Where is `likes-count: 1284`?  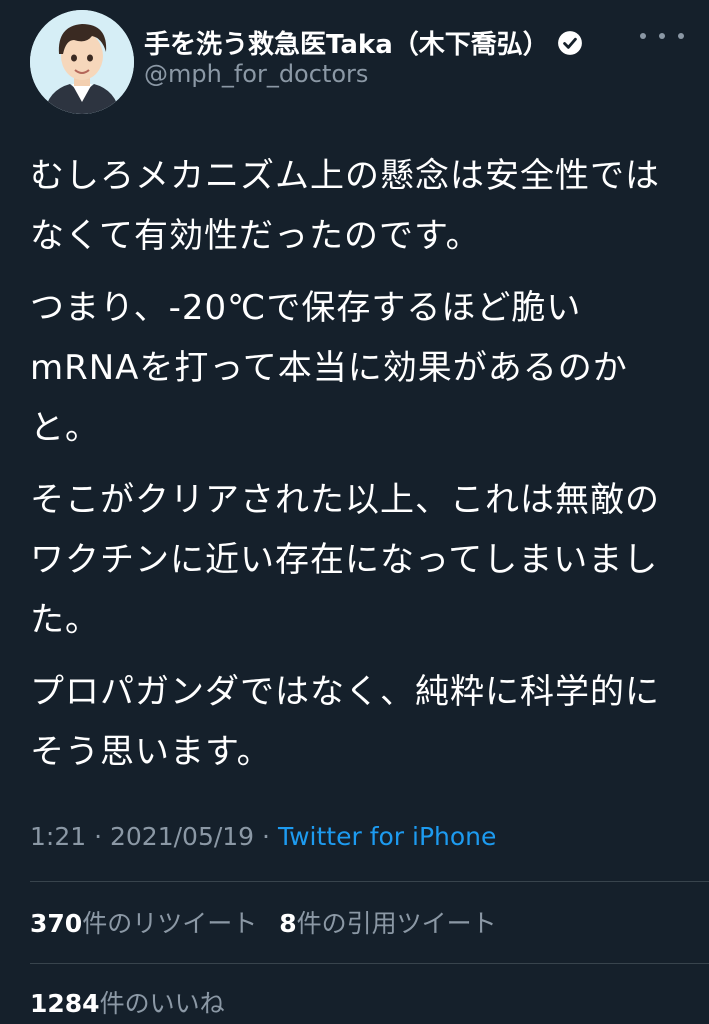
likes-count: 1284 is located at coordinates (65, 1003).